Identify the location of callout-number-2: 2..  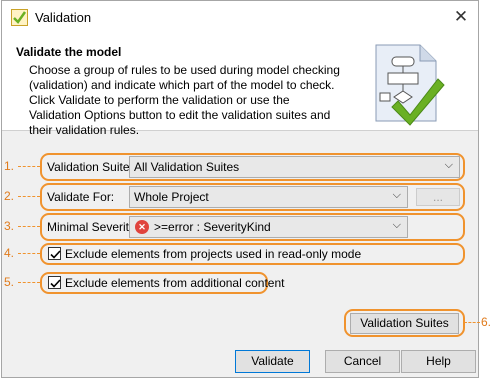
(9, 196).